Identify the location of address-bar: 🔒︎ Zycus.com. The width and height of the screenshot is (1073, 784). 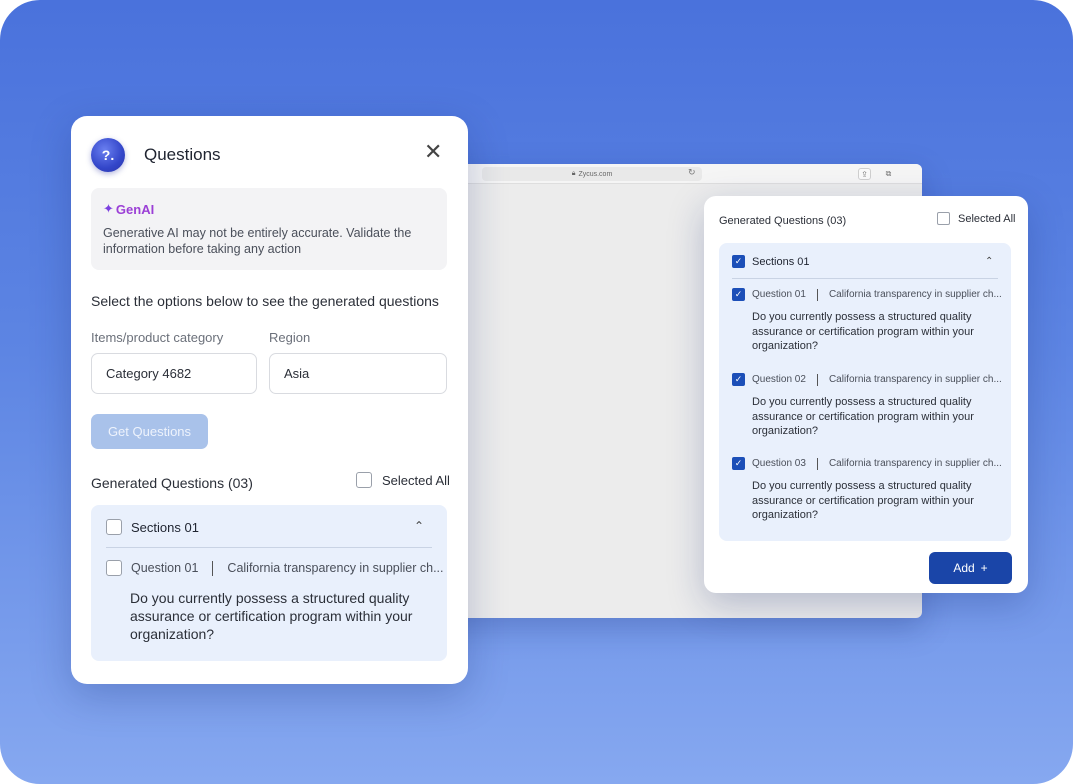
(592, 174).